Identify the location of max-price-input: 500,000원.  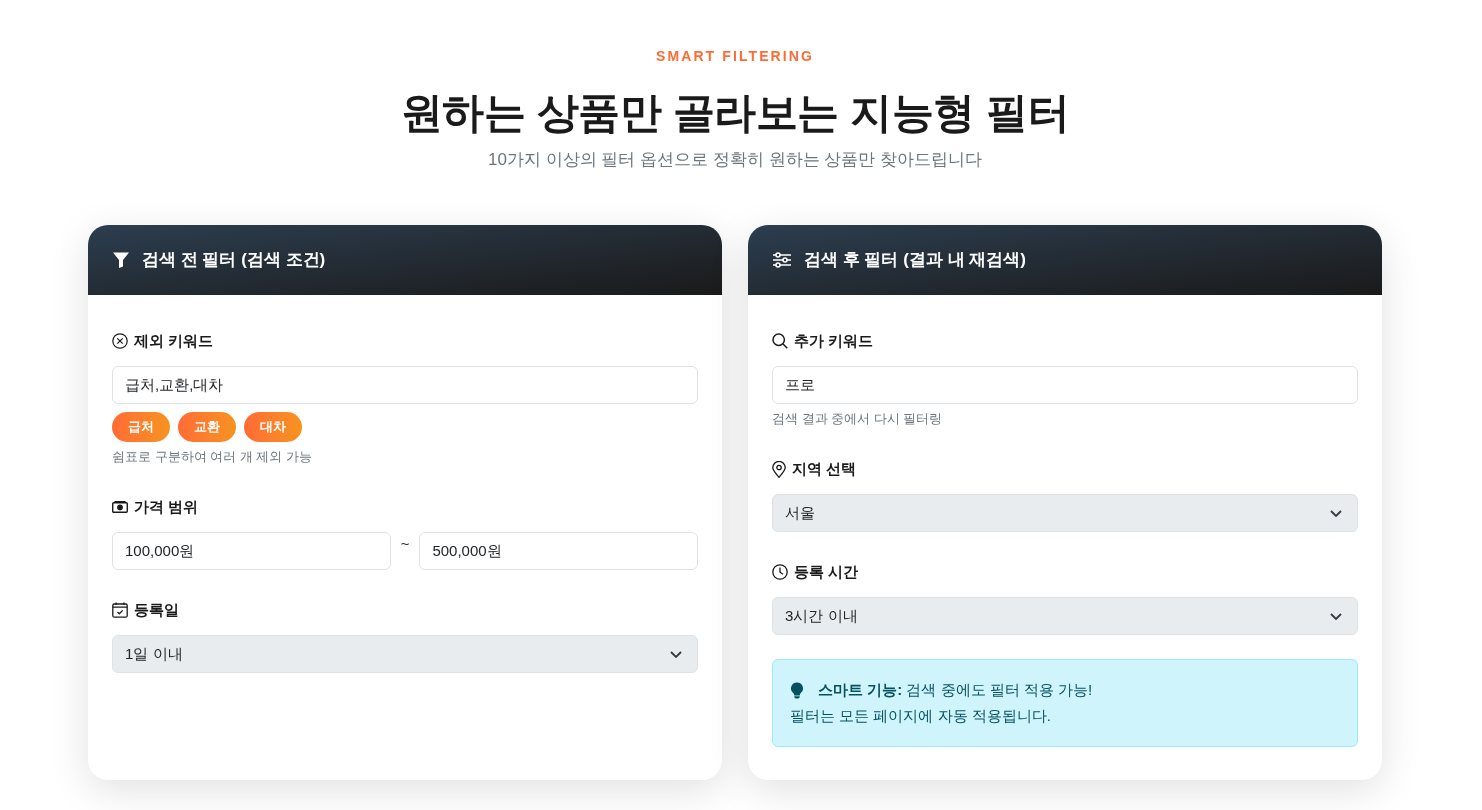
(558, 551).